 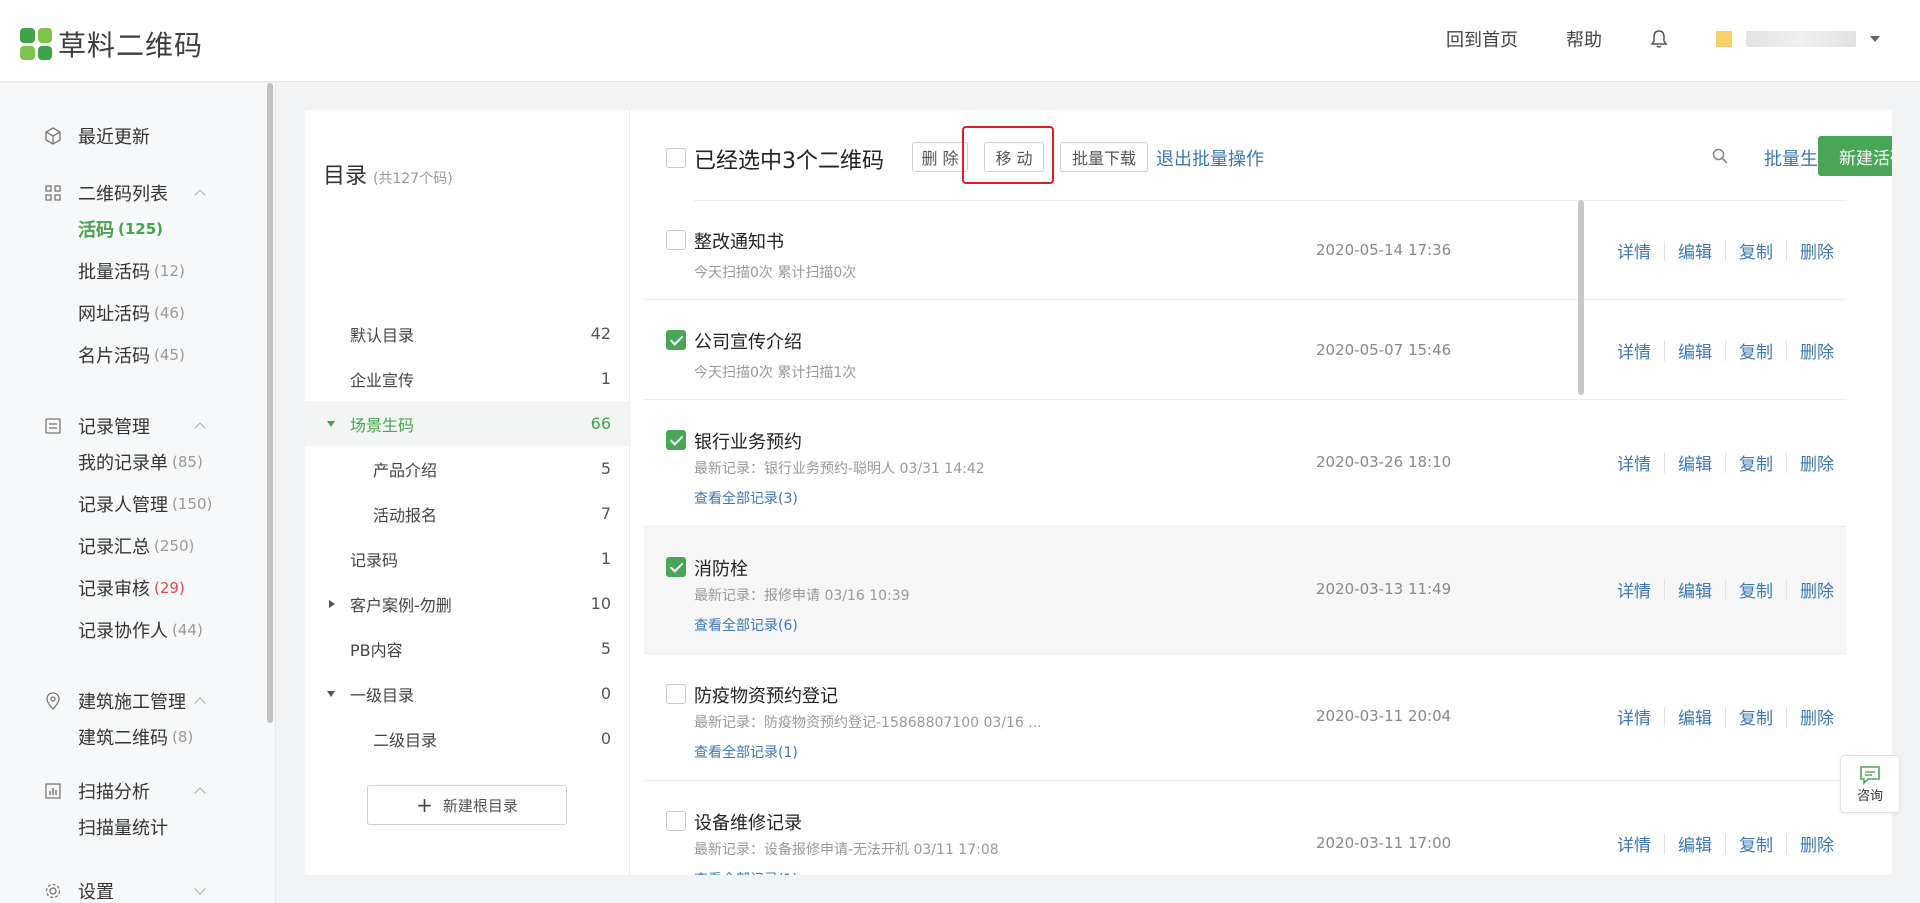 I want to click on sidebar-section-label: 二维码列表, so click(x=123, y=194).